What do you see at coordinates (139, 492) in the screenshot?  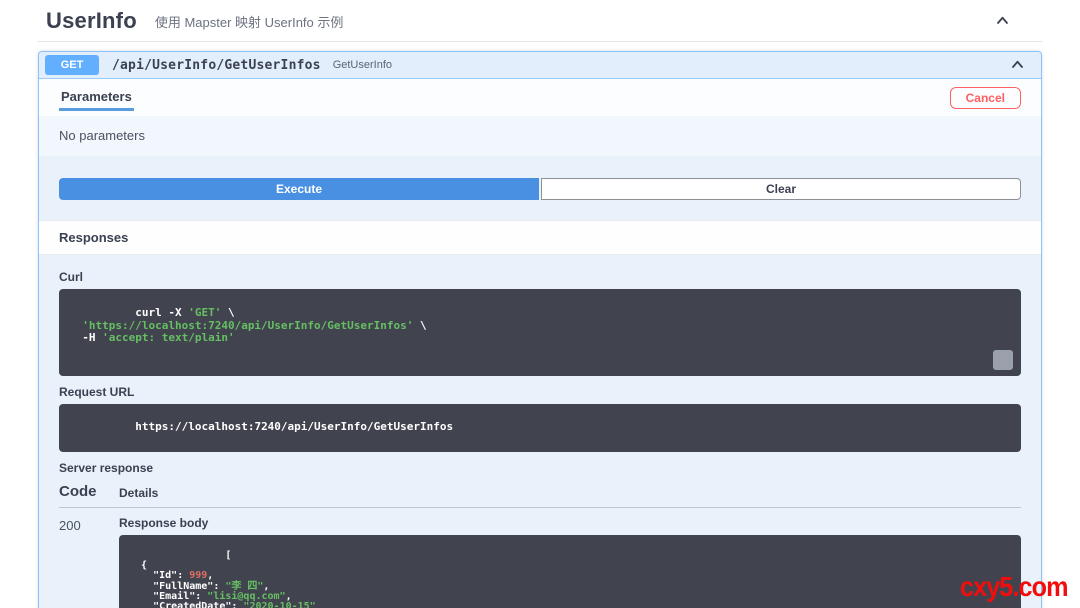 I see `details-column-header: Details` at bounding box center [139, 492].